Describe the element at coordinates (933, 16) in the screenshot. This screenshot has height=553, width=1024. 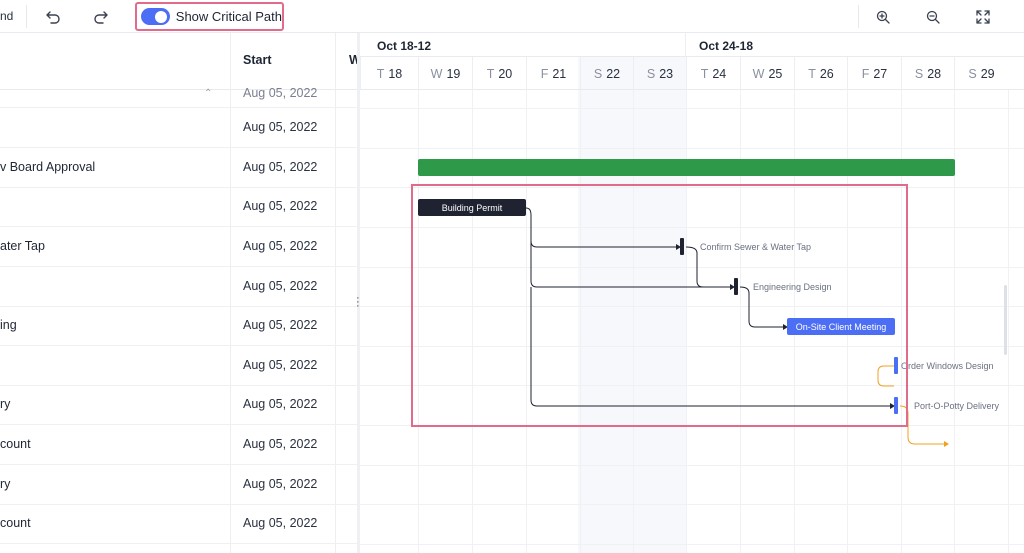
I see `zoom-out-icon` at that location.